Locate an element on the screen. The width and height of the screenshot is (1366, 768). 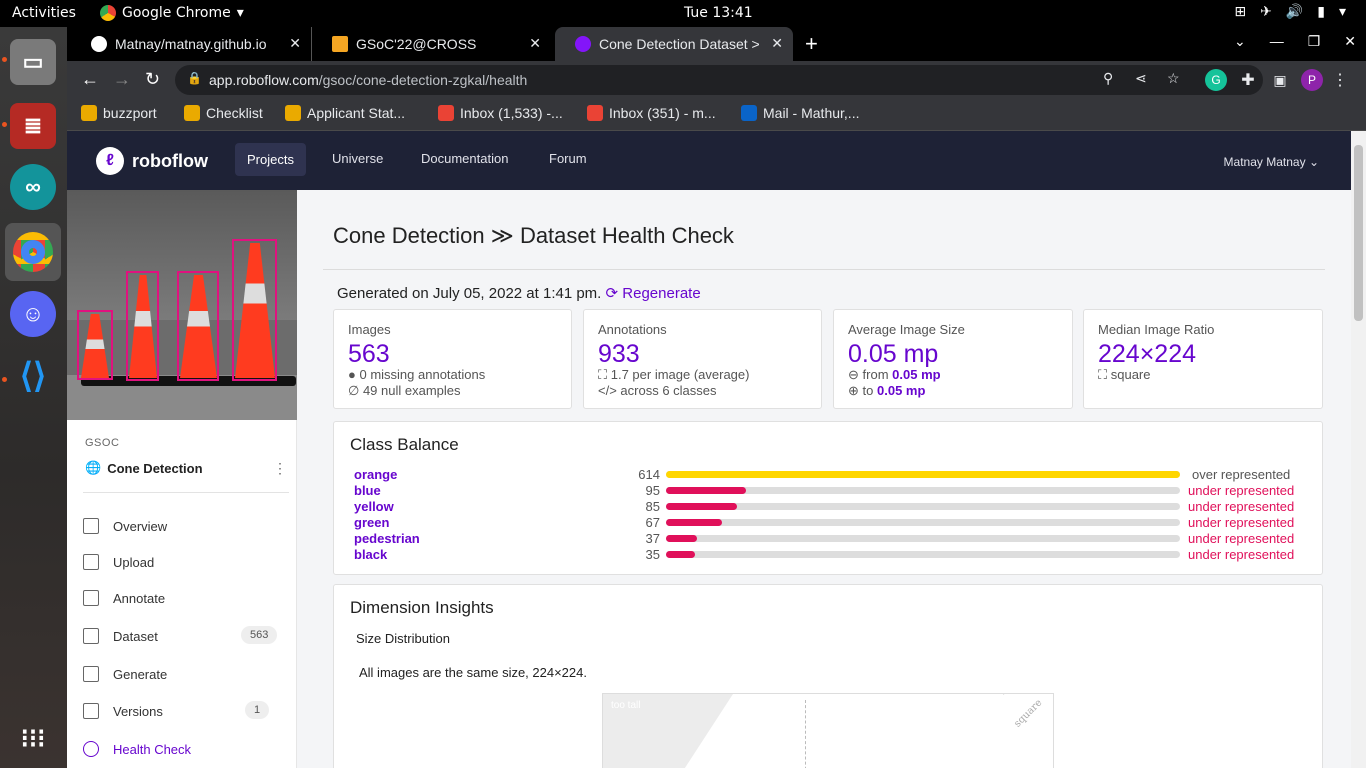
nav-forum: Forum is located at coordinates (568, 158).